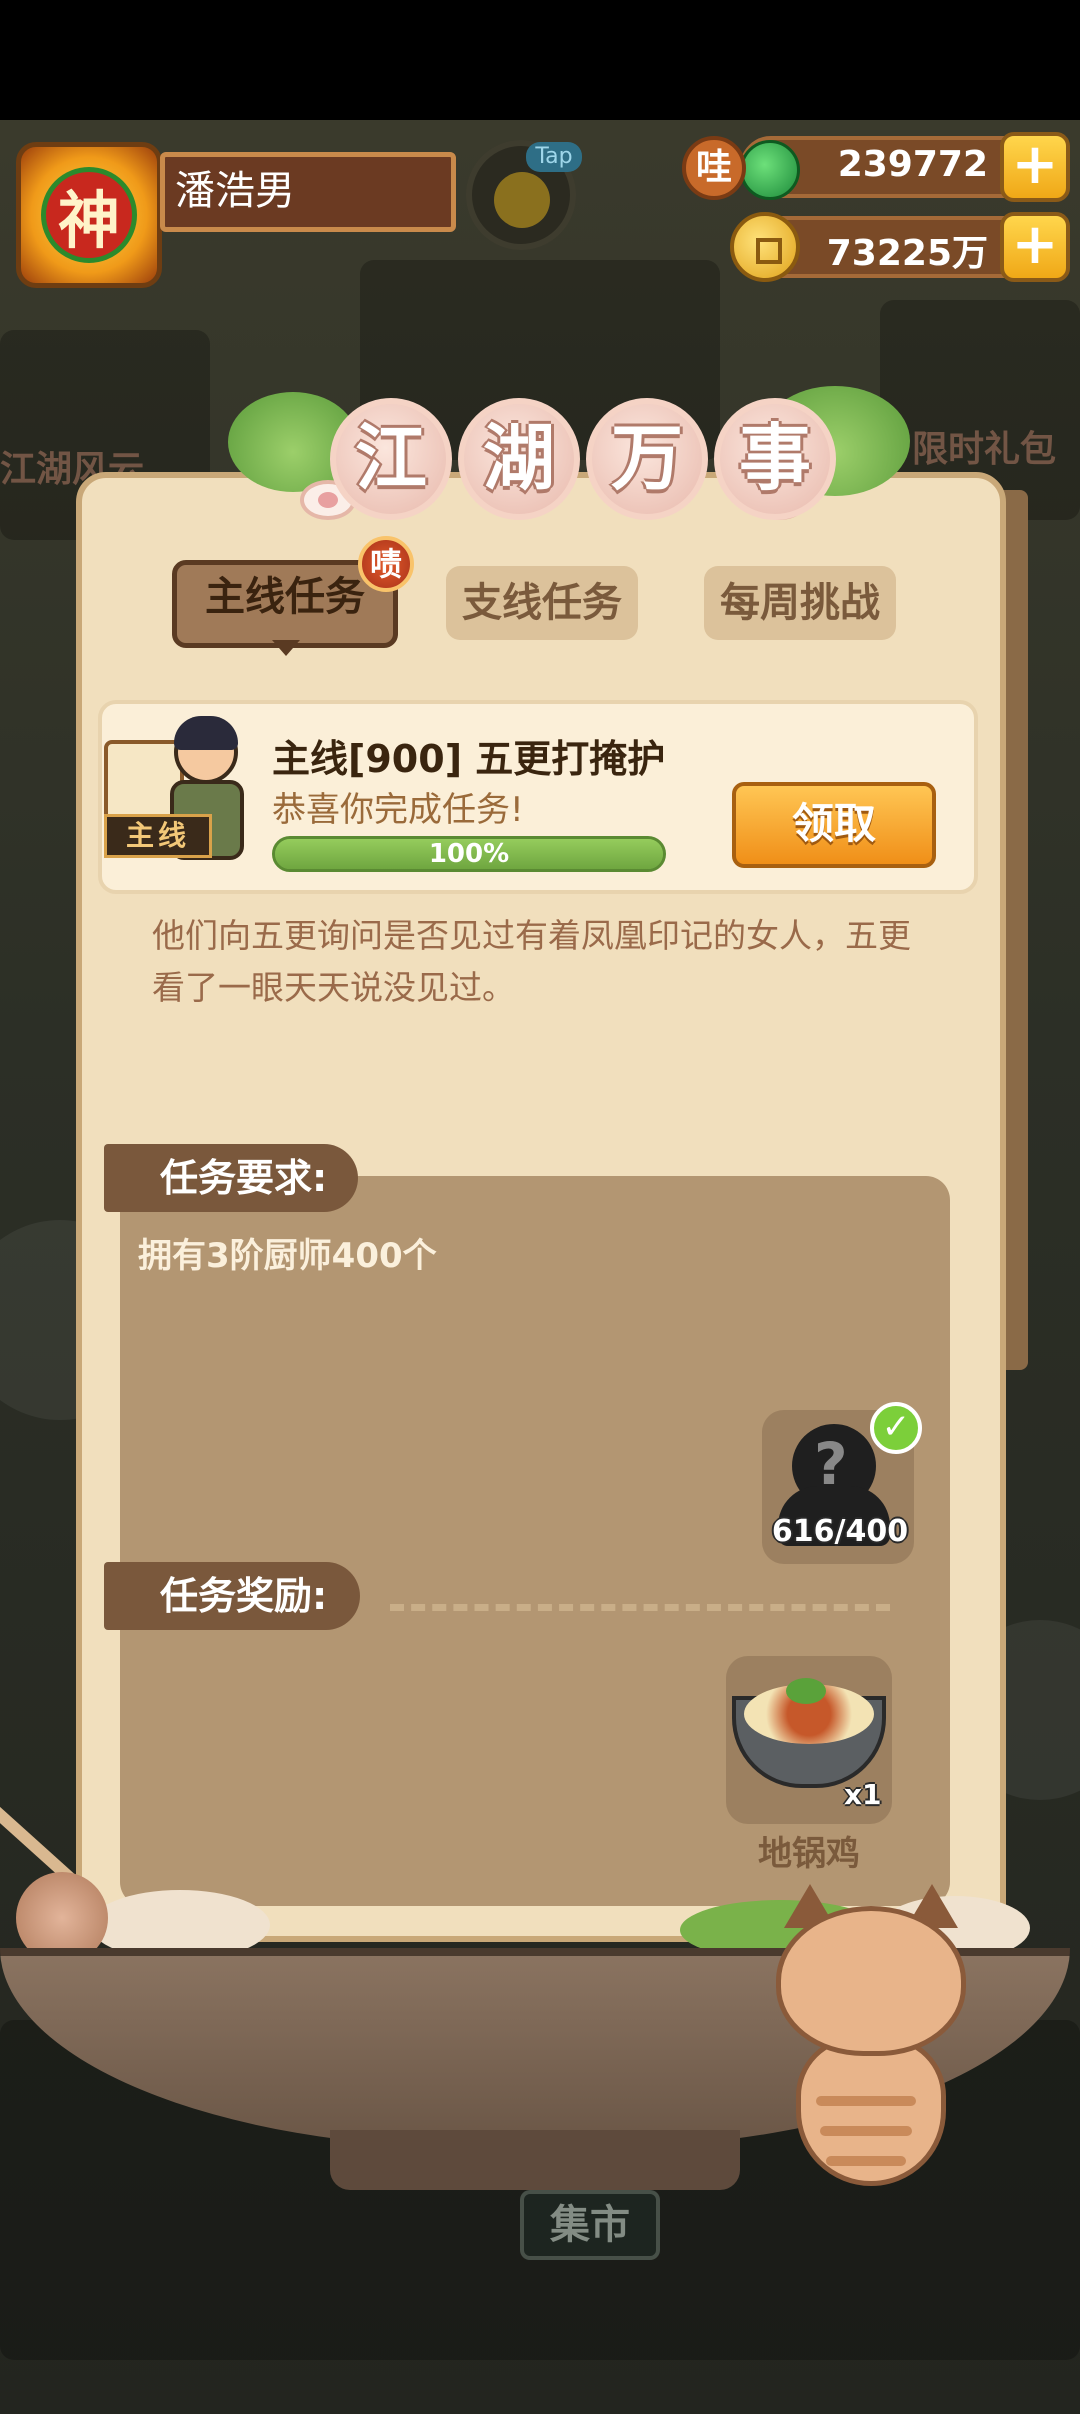 This screenshot has width=1080, height=2414. What do you see at coordinates (1035, 167) in the screenshot?
I see `add-jade-button: +` at bounding box center [1035, 167].